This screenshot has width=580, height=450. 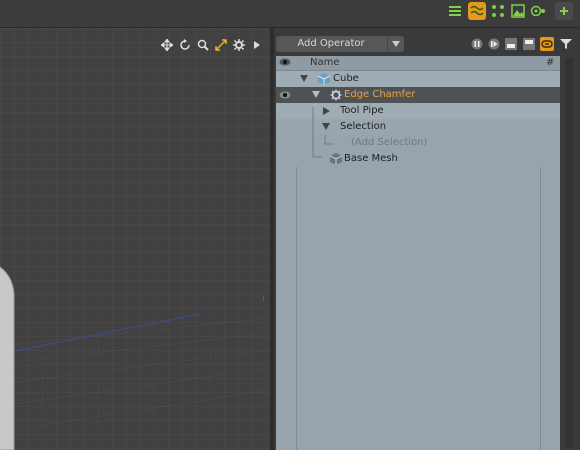 What do you see at coordinates (336, 159) in the screenshot?
I see `mesh-icon` at bounding box center [336, 159].